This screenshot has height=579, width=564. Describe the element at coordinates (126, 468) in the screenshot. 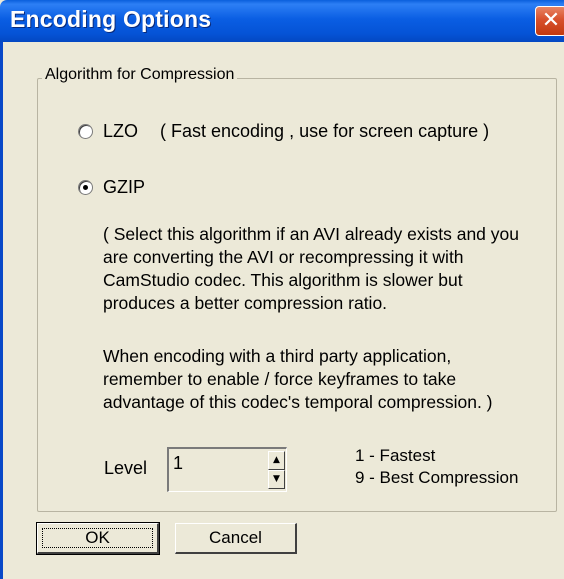

I see `level-label: Level` at that location.